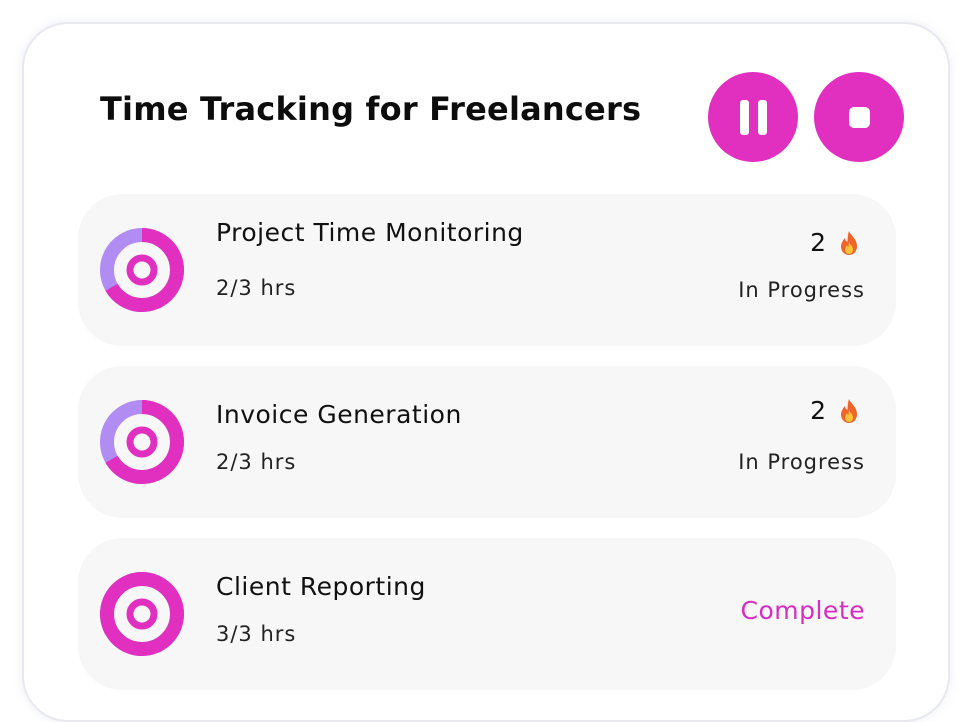 The height and width of the screenshot is (722, 973). What do you see at coordinates (802, 610) in the screenshot?
I see `task-status: Complete` at bounding box center [802, 610].